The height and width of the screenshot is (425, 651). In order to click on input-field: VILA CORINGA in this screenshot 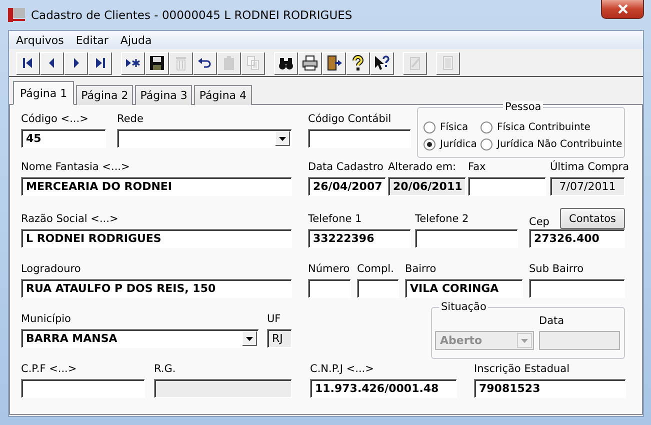, I will do `click(464, 288)`.